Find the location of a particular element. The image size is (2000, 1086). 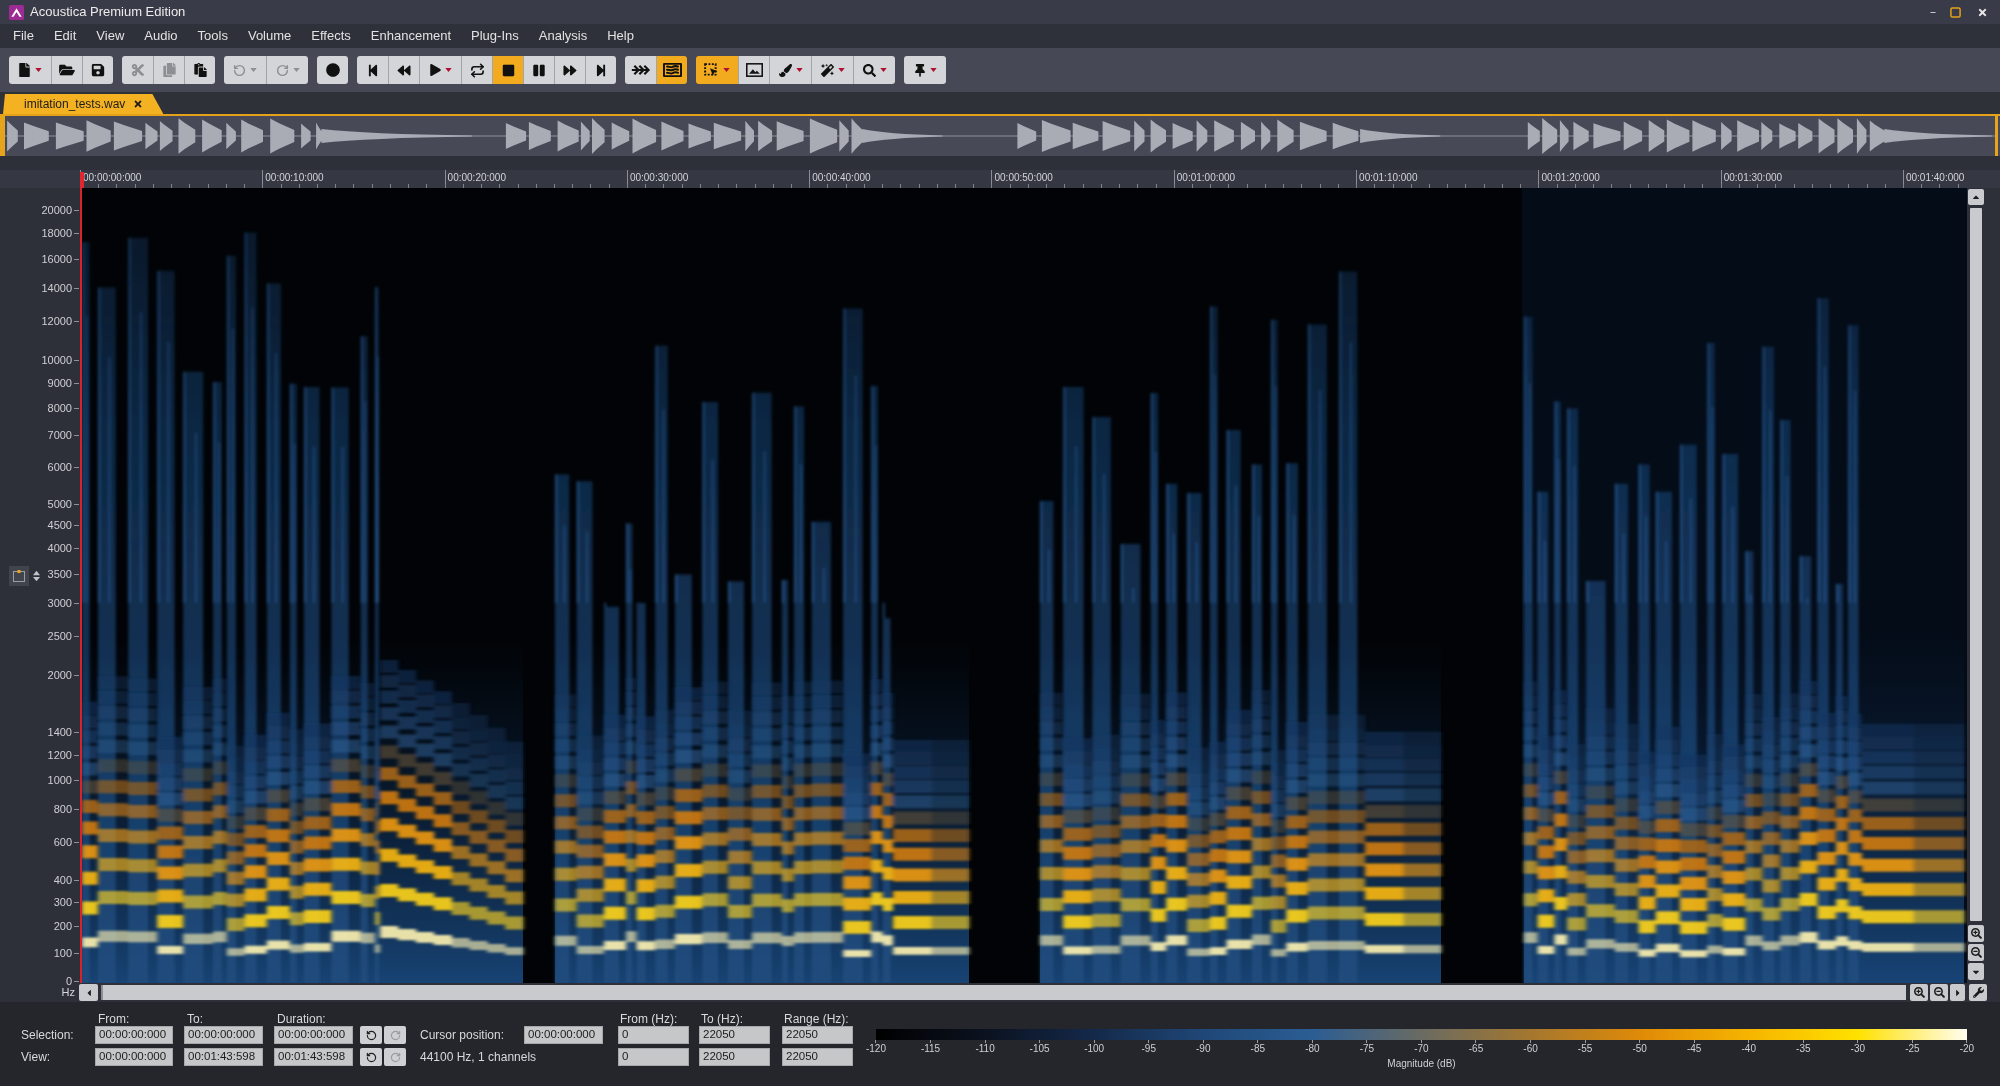

magic-wand-icon is located at coordinates (827, 70).